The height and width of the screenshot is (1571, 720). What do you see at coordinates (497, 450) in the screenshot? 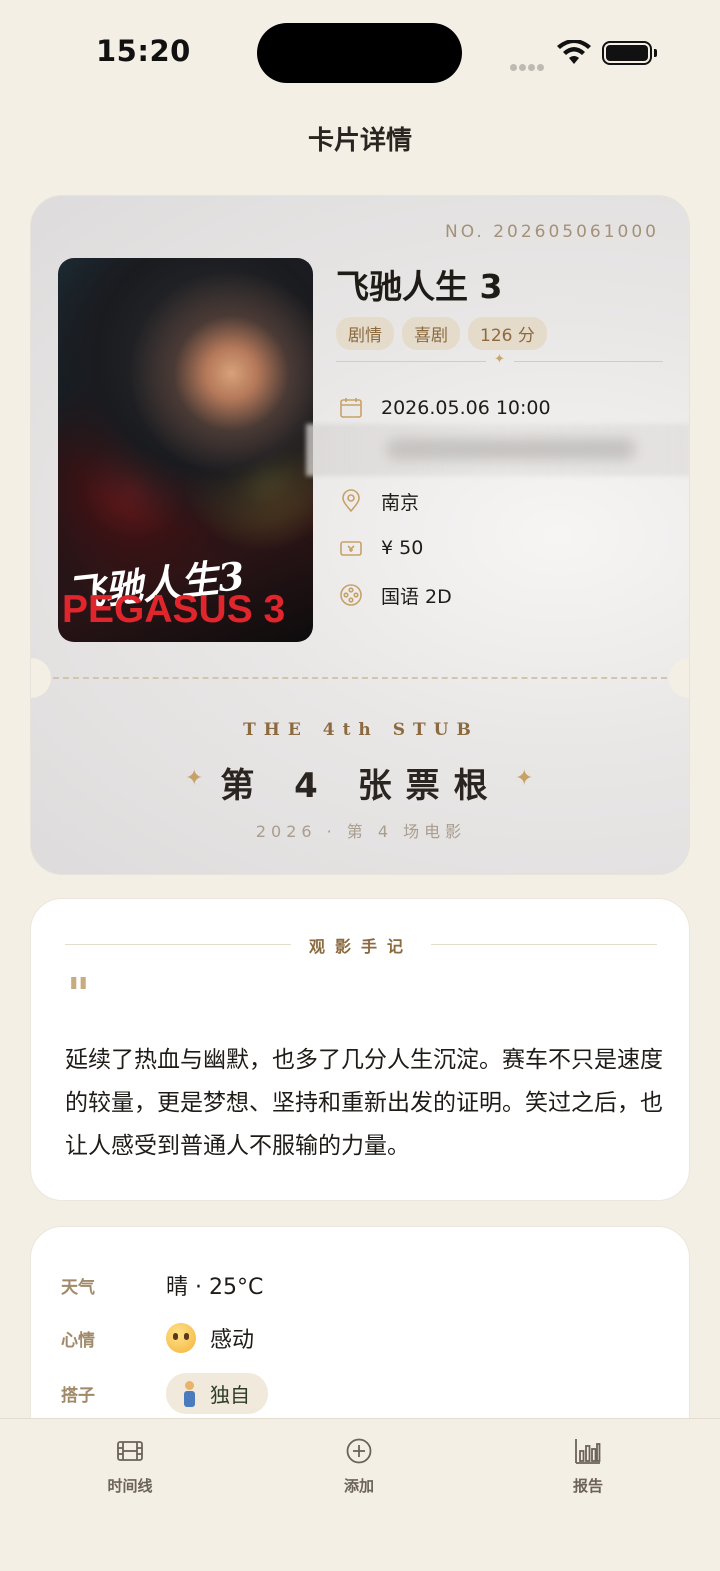
I see `blurred-cinema-row` at bounding box center [497, 450].